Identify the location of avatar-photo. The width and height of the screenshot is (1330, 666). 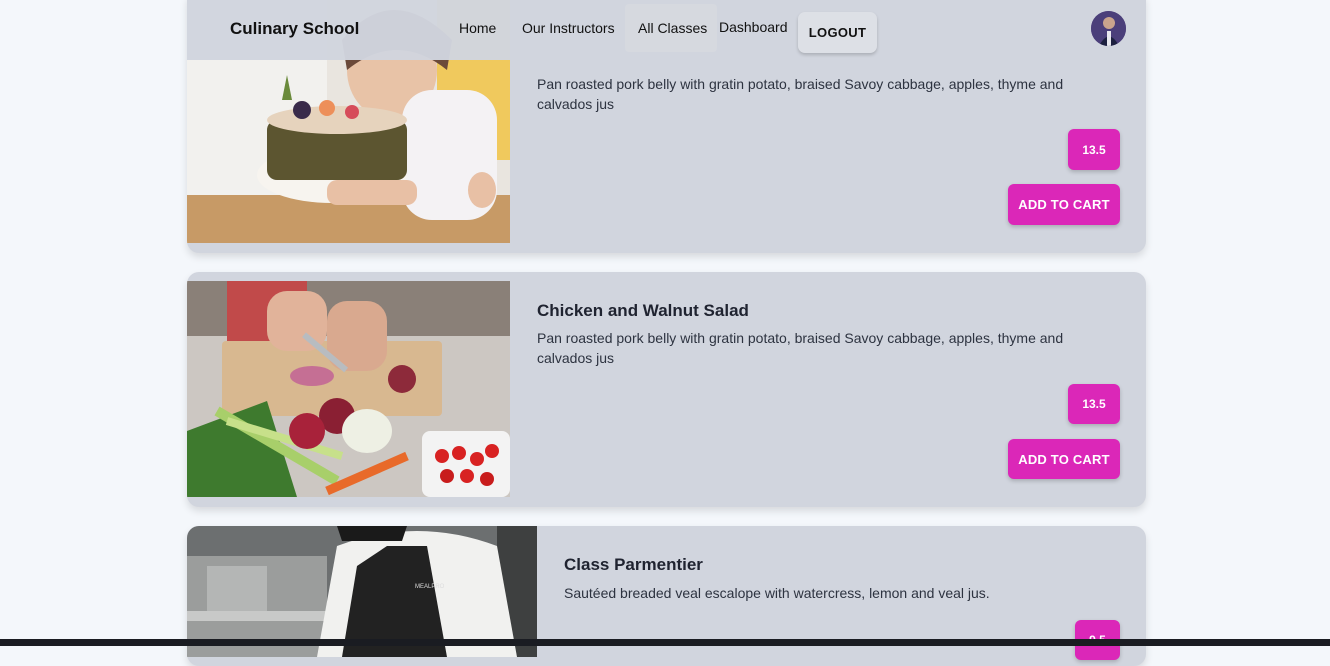
(1108, 28).